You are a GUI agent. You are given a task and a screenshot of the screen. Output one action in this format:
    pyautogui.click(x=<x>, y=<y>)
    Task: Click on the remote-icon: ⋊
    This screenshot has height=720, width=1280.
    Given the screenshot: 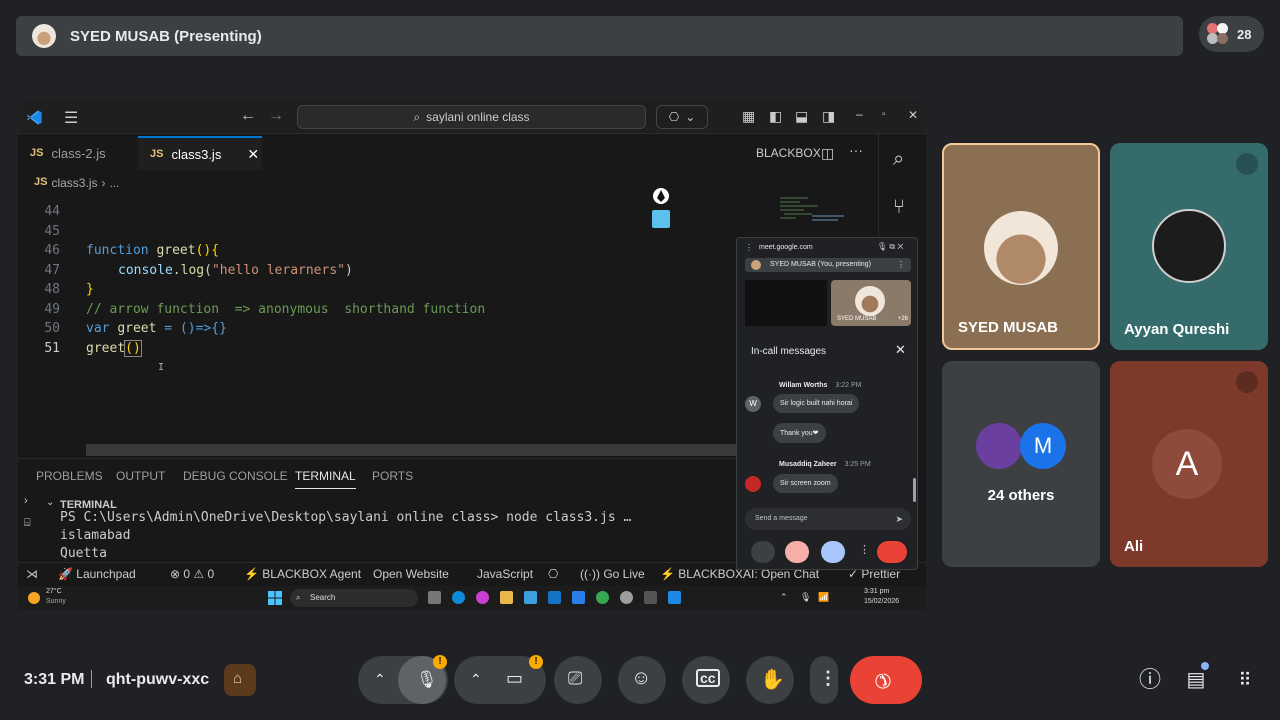 What is the action you would take?
    pyautogui.click(x=32, y=574)
    